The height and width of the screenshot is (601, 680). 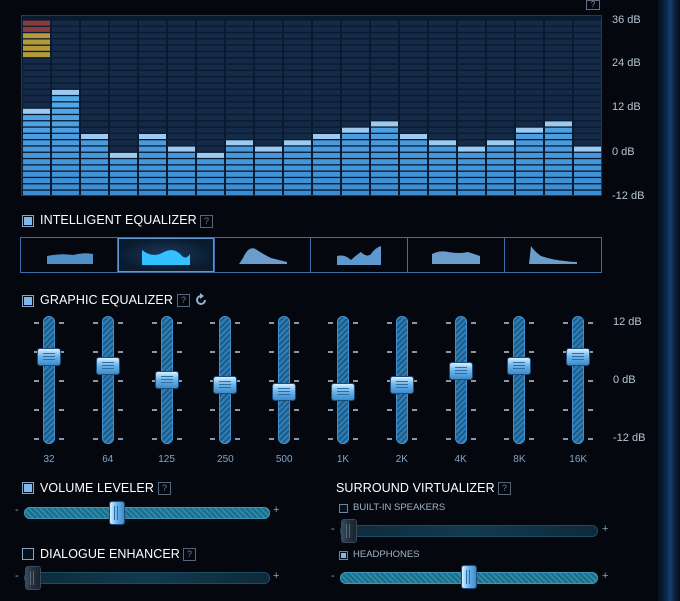 I want to click on volume-leveler-slider, so click(x=147, y=513).